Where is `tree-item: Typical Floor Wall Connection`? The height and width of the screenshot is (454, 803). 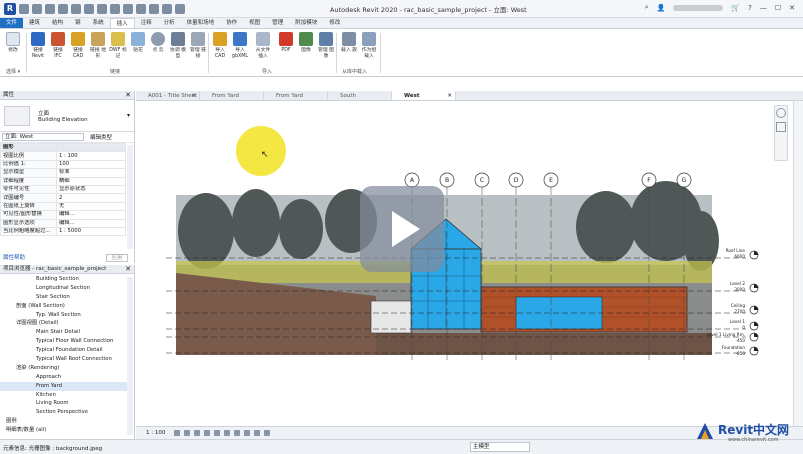
tree-item: Typical Floor Wall Connection is located at coordinates (64, 341).